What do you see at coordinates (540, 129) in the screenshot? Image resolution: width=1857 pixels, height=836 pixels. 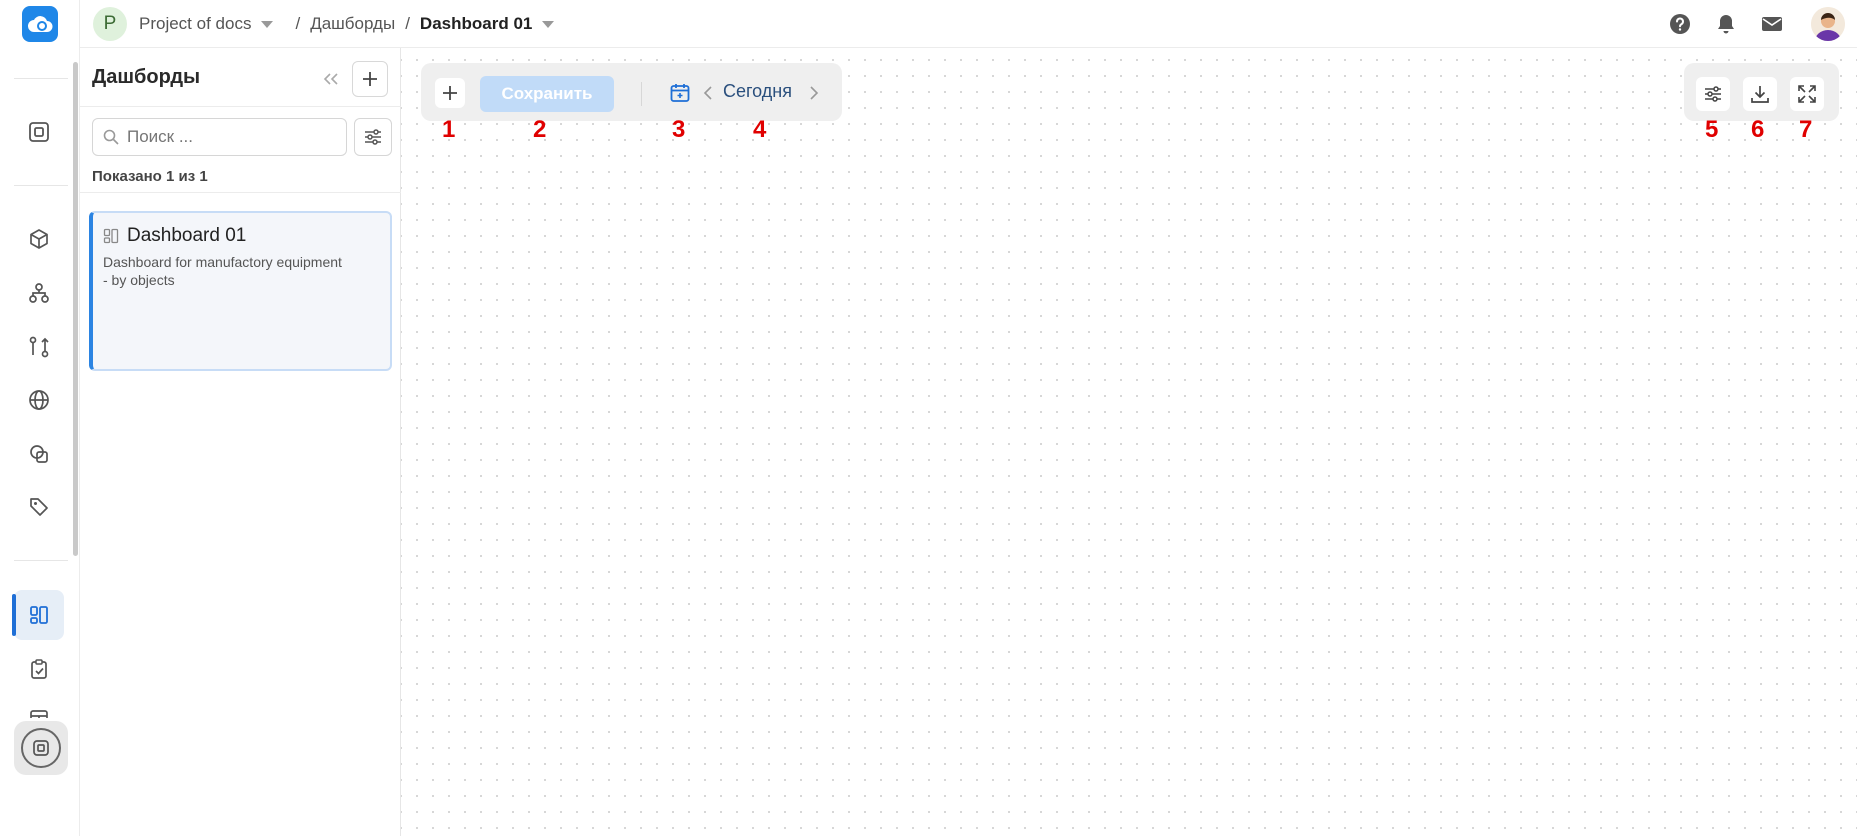 I see `marker-2: 2` at bounding box center [540, 129].